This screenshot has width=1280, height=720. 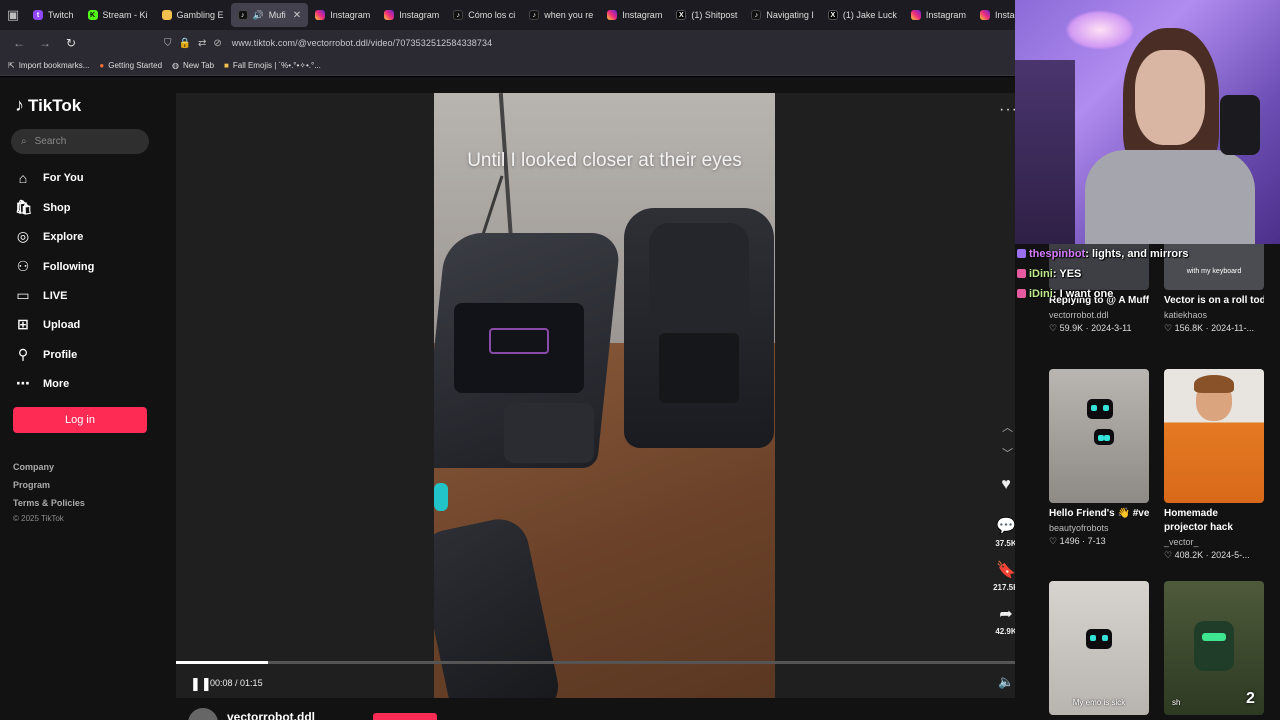 What do you see at coordinates (23, 324) in the screenshot?
I see `plus-square-icon: ⊞` at bounding box center [23, 324].